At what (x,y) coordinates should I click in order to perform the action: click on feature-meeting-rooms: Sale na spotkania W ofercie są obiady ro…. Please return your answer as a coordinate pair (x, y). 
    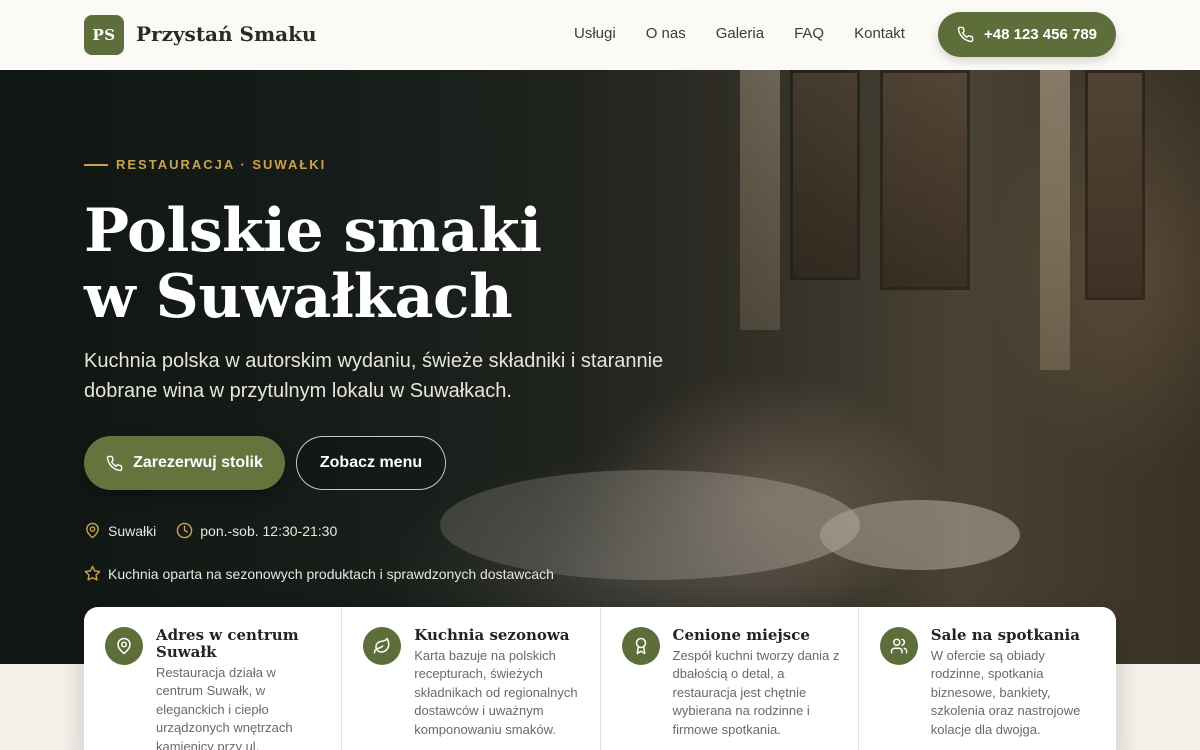
    Looking at the image, I should click on (987, 678).